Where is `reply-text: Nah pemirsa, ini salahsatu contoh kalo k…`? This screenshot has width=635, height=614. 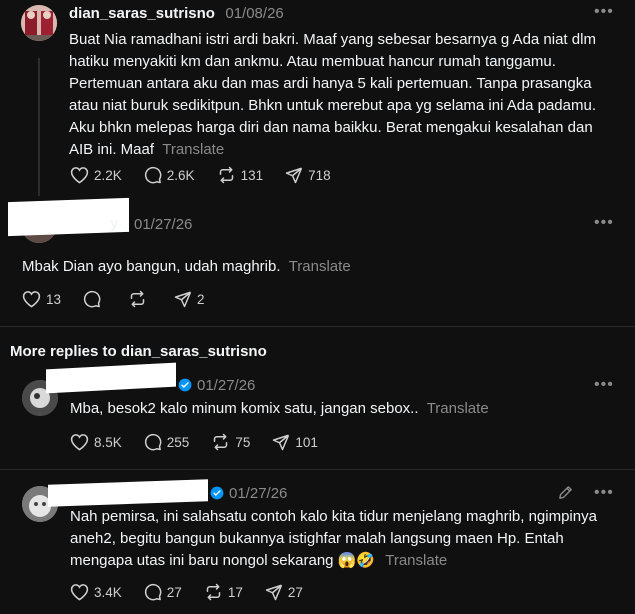
reply-text: Nah pemirsa, ini salahsatu contoh kalo k… is located at coordinates (333, 538).